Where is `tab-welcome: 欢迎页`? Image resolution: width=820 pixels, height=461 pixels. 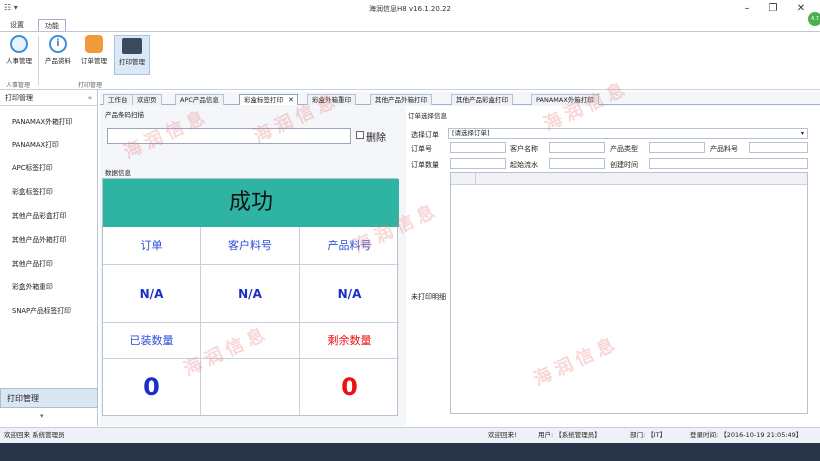 tab-welcome: 欢迎页 is located at coordinates (147, 99).